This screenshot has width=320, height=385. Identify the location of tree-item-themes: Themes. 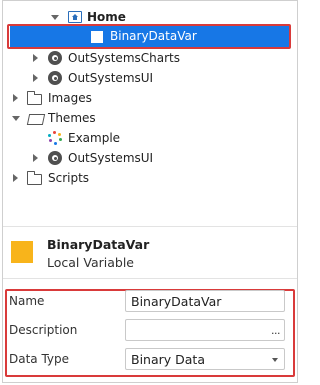
(150, 118).